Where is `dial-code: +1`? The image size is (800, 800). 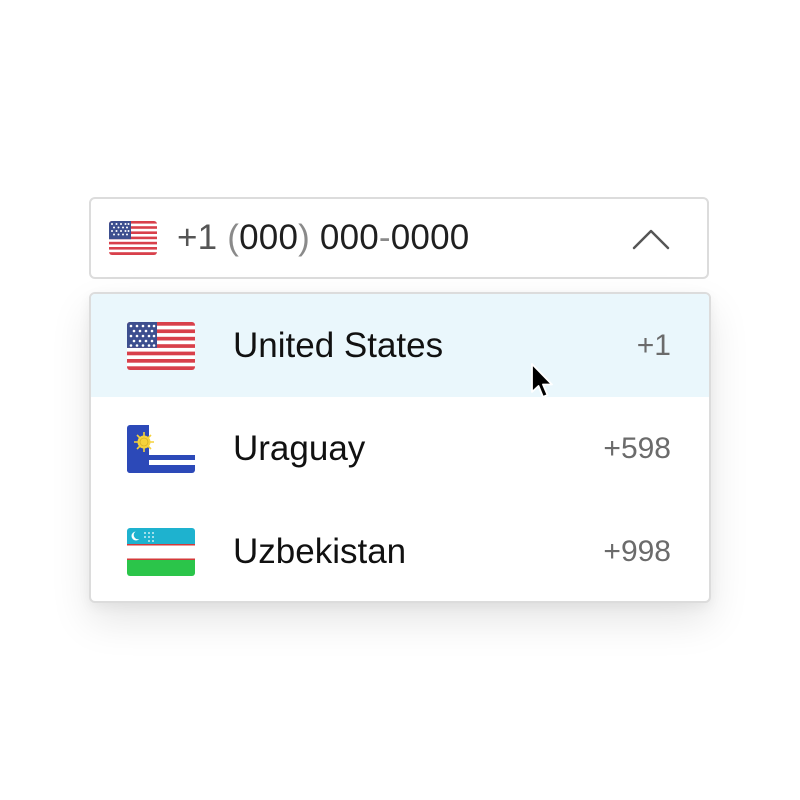 dial-code: +1 is located at coordinates (653, 345).